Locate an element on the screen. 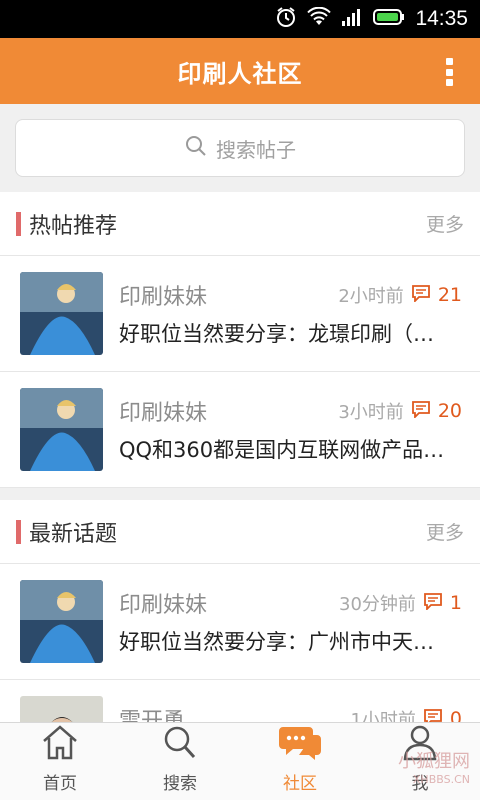 The image size is (480, 800). tab-label: 首页 is located at coordinates (60, 784).